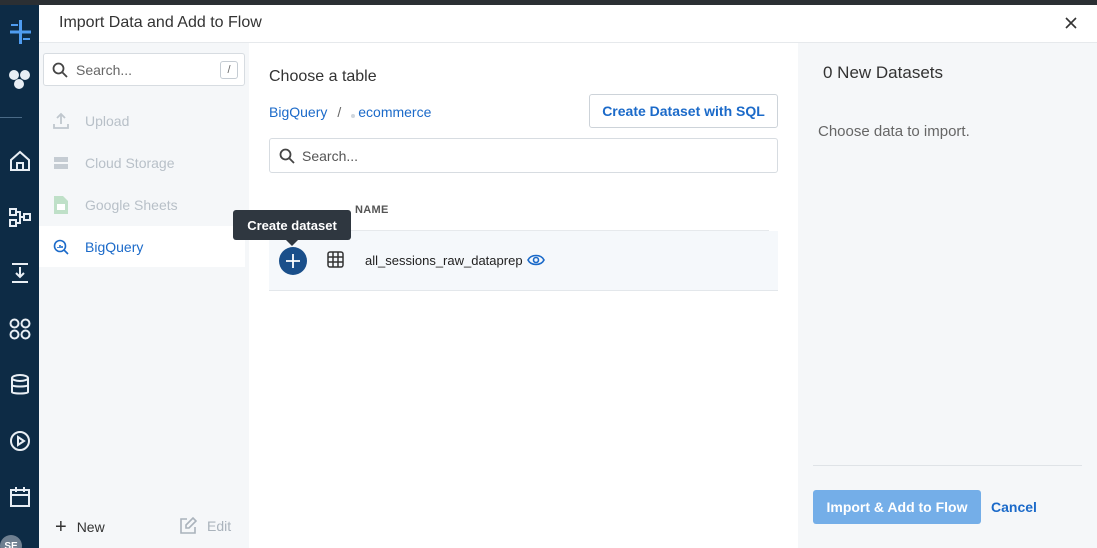  I want to click on panel-divider, so click(947, 465).